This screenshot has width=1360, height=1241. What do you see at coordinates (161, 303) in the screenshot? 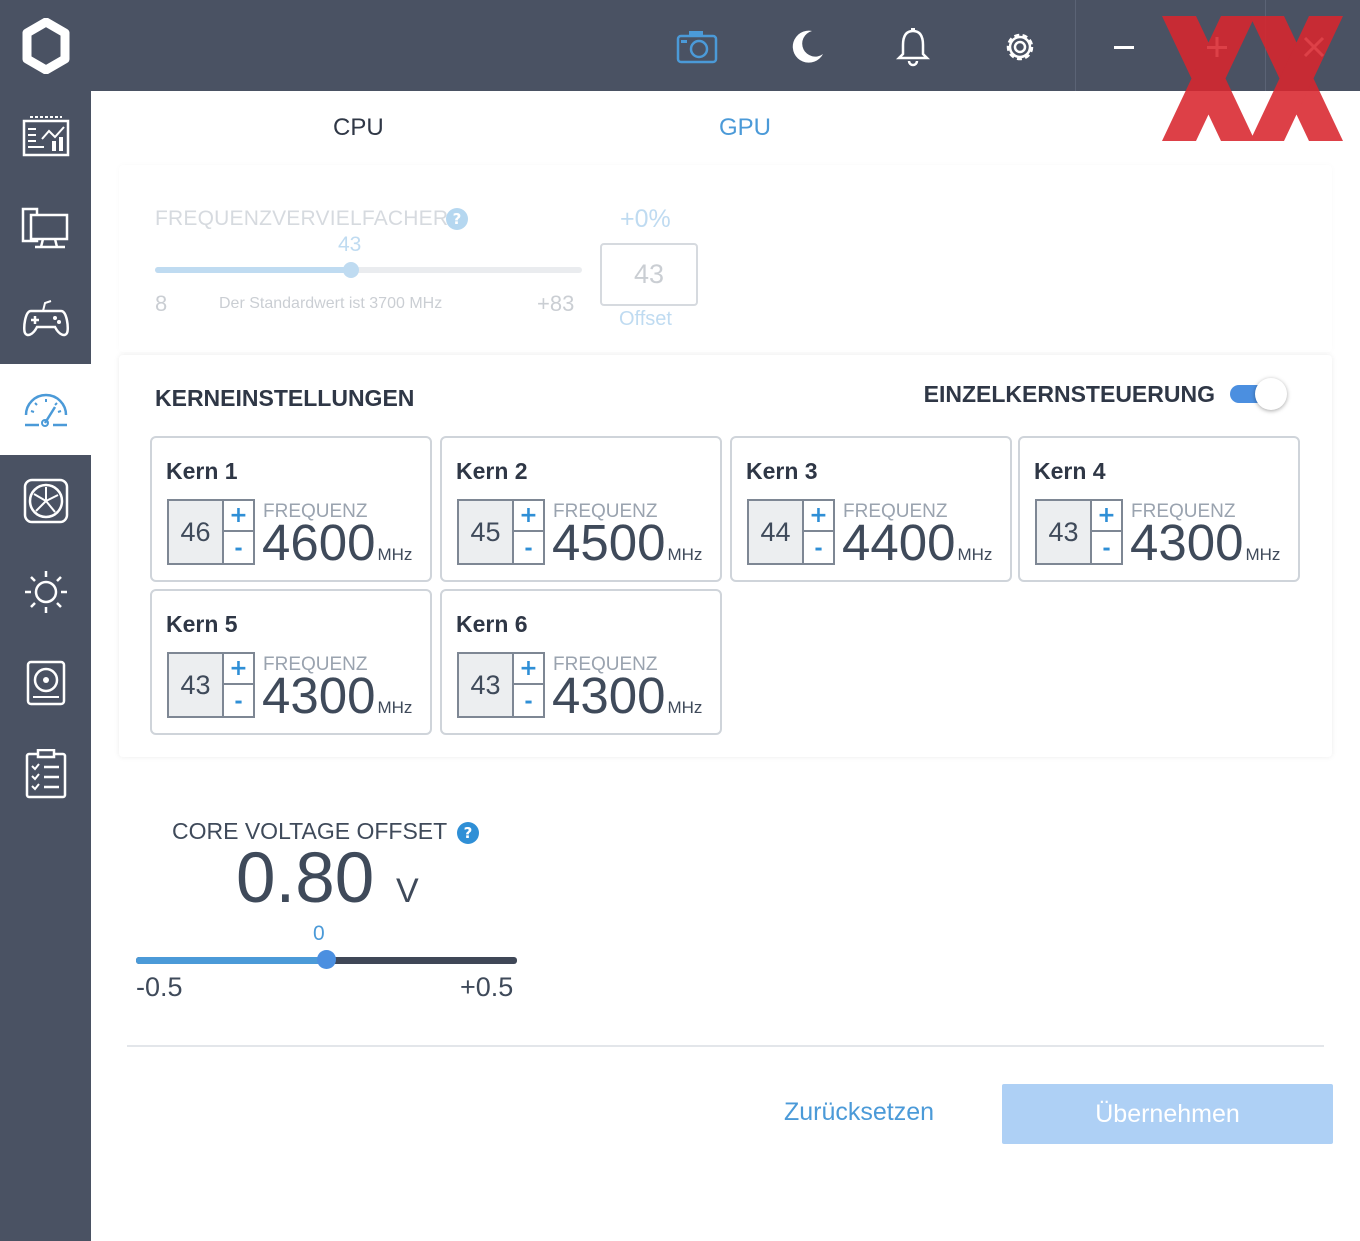
I see `frequency-min-label: 8` at bounding box center [161, 303].